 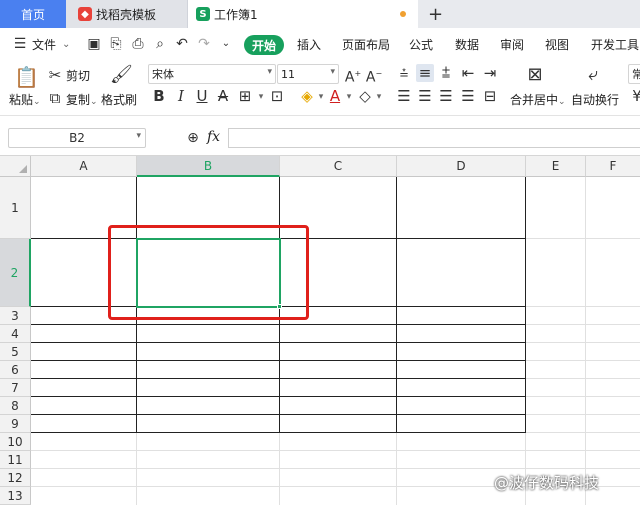 I want to click on copy-label: 复制, so click(x=78, y=100).